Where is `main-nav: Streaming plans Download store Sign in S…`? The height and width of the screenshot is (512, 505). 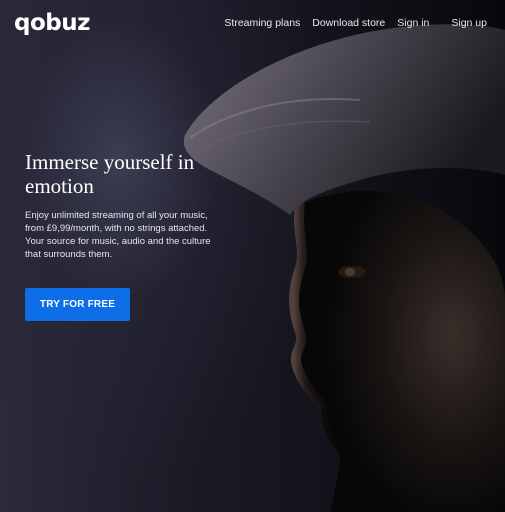 main-nav: Streaming plans Download store Sign in S… is located at coordinates (355, 23).